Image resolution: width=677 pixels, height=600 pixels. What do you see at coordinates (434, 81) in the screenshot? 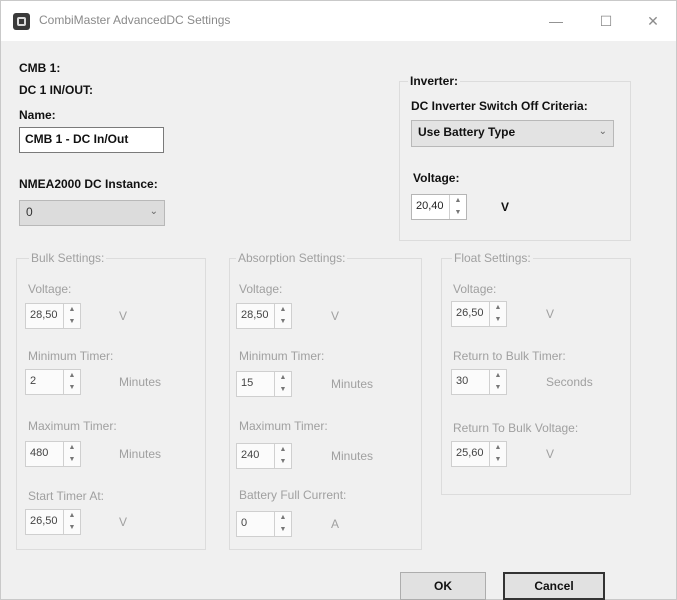
I see `inverter-group-title: Inverter:` at bounding box center [434, 81].